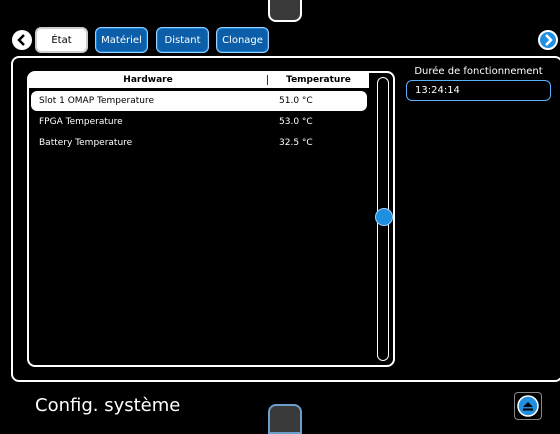 Image resolution: width=560 pixels, height=434 pixels. What do you see at coordinates (86, 143) in the screenshot?
I see `hardware-name: Battery Temperature` at bounding box center [86, 143].